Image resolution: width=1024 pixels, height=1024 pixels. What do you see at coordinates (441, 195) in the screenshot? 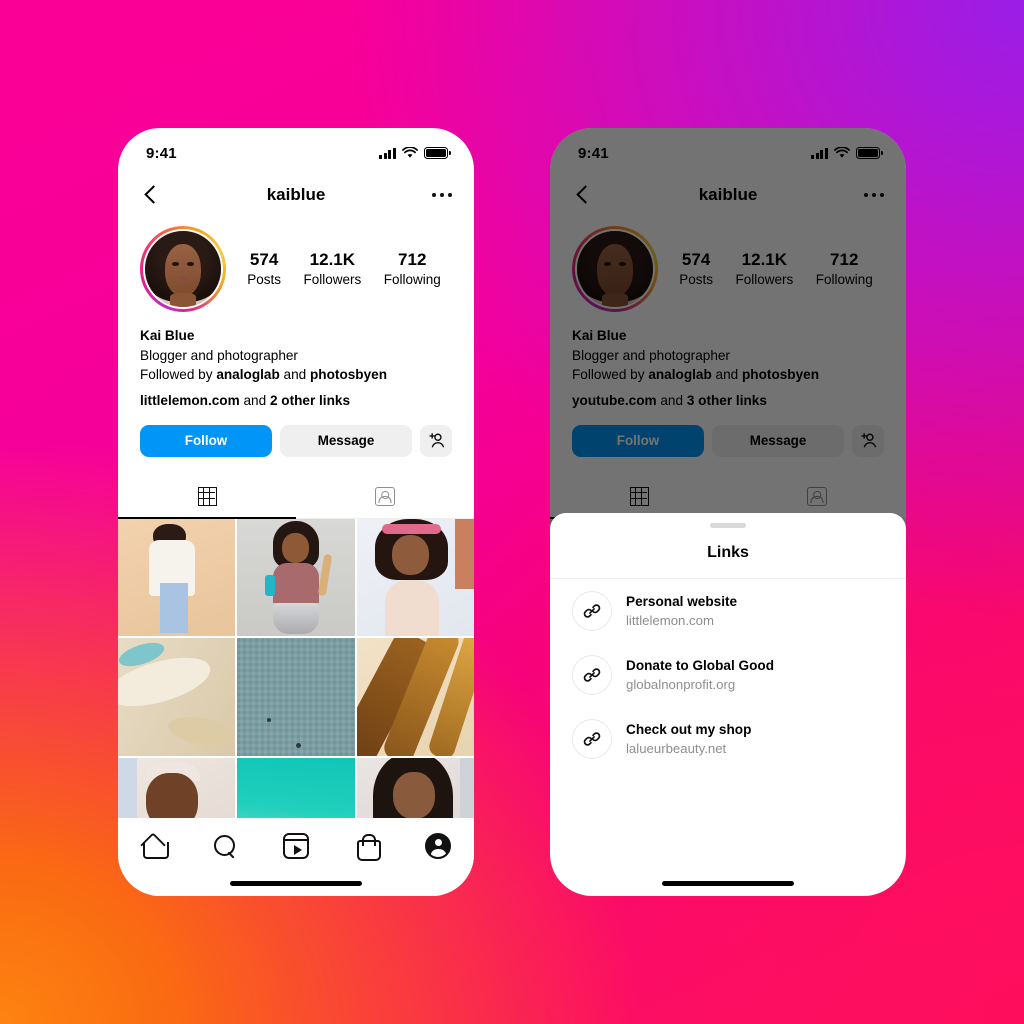
I see `more-options-button` at bounding box center [441, 195].